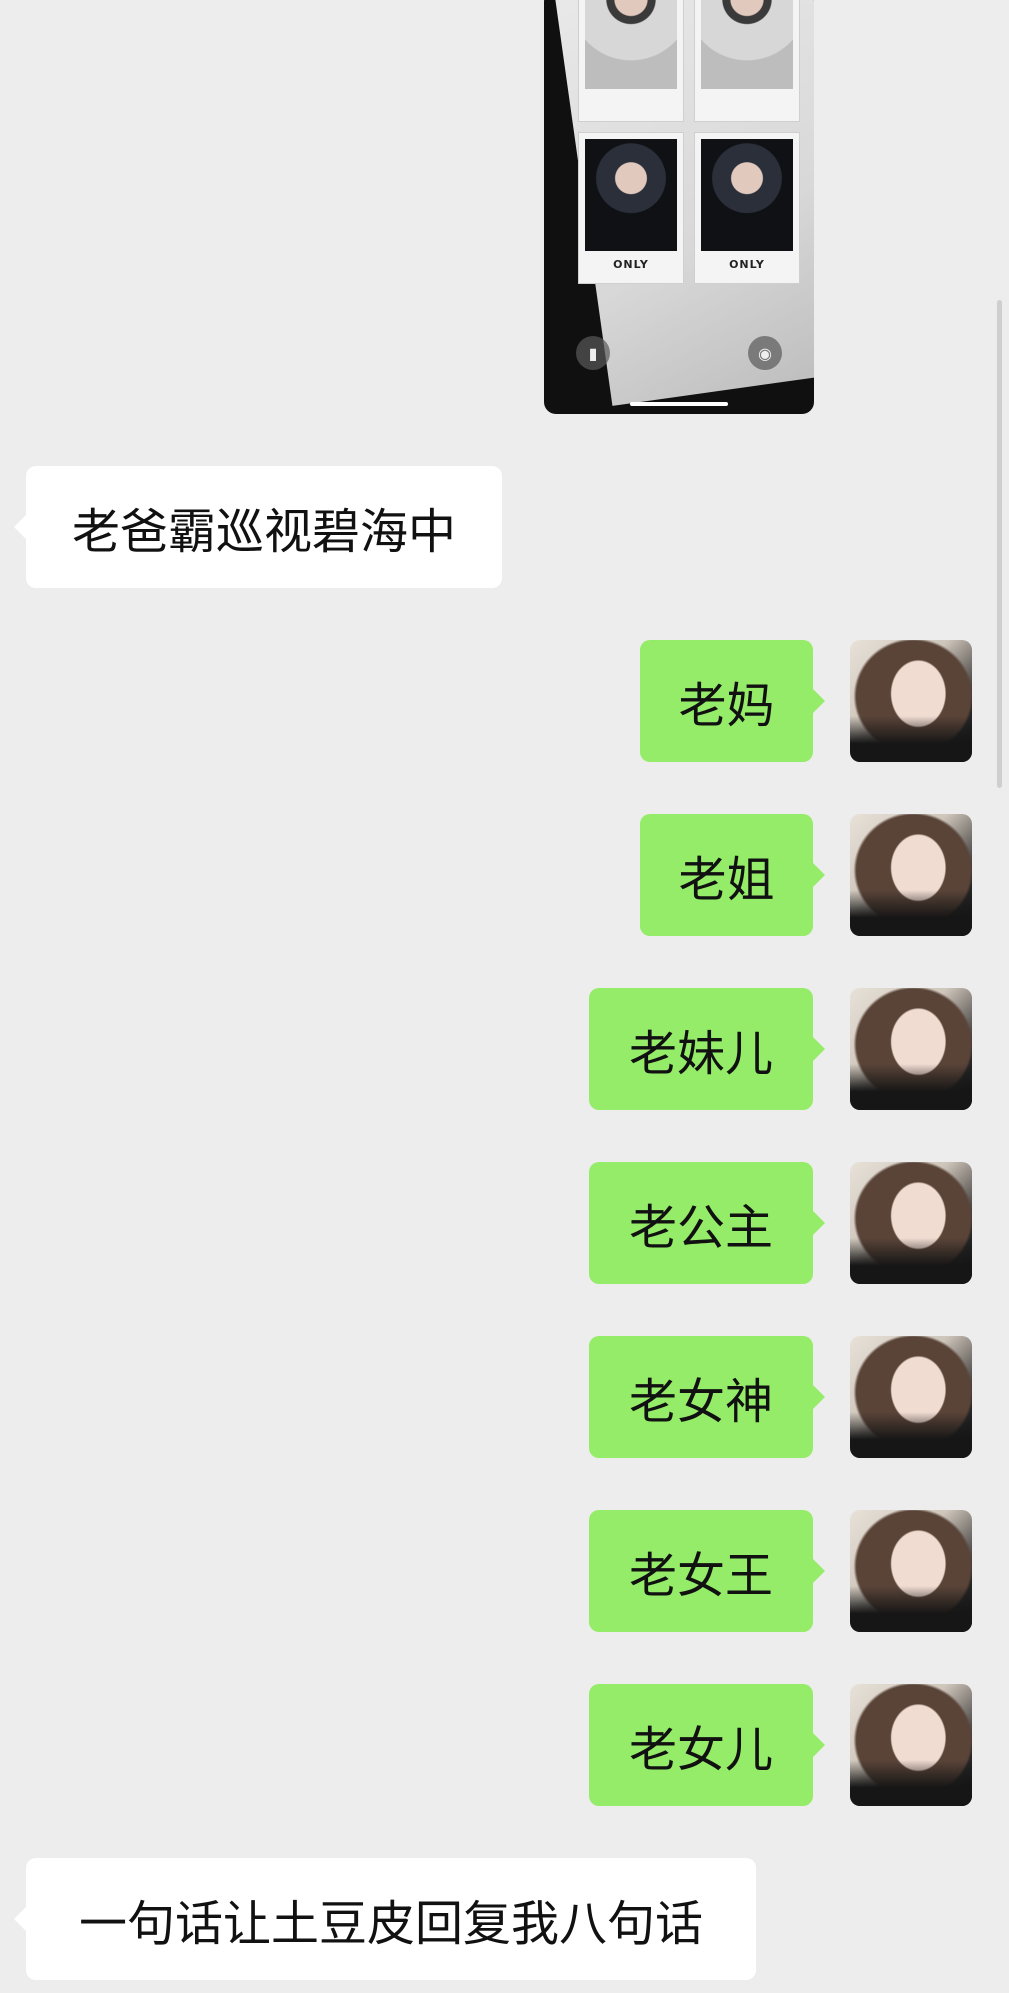  What do you see at coordinates (593, 353) in the screenshot?
I see `flashlight-icon: ▮` at bounding box center [593, 353].